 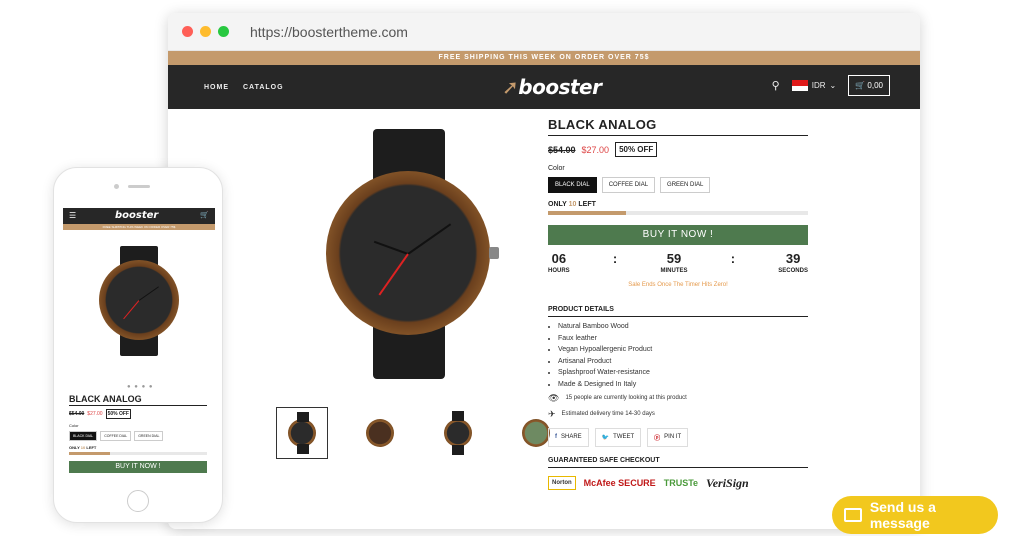 What do you see at coordinates (674, 271) in the screenshot?
I see `timer-minutes-label: MINUTES` at bounding box center [674, 271].